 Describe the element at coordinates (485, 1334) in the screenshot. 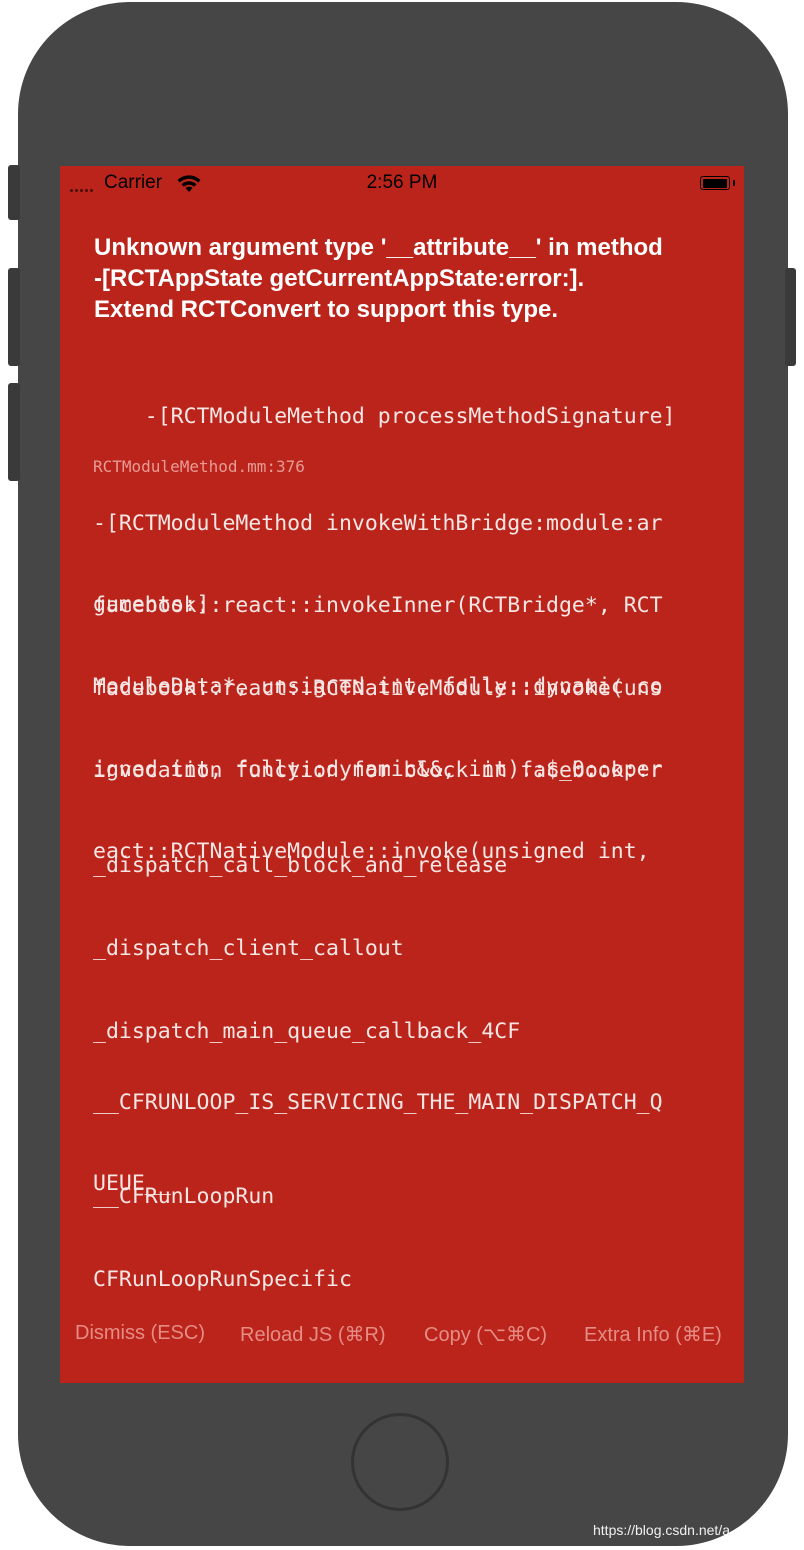

I see `copy-button: Copy (⌥⌘C)` at that location.